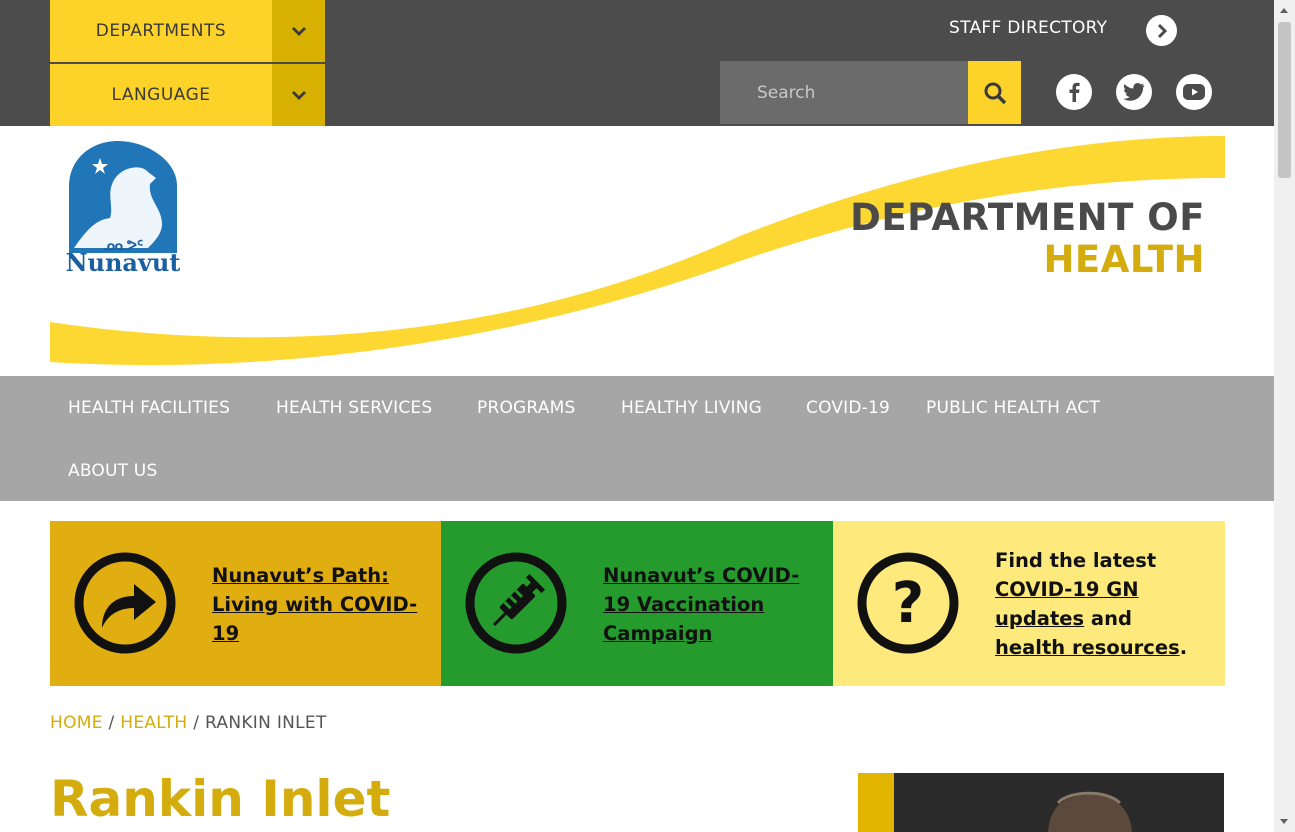 The height and width of the screenshot is (832, 1295). What do you see at coordinates (701, 604) in the screenshot?
I see `vaccination-campaign-link: Nunavut’s COVID-19 Vaccination Campaign` at bounding box center [701, 604].